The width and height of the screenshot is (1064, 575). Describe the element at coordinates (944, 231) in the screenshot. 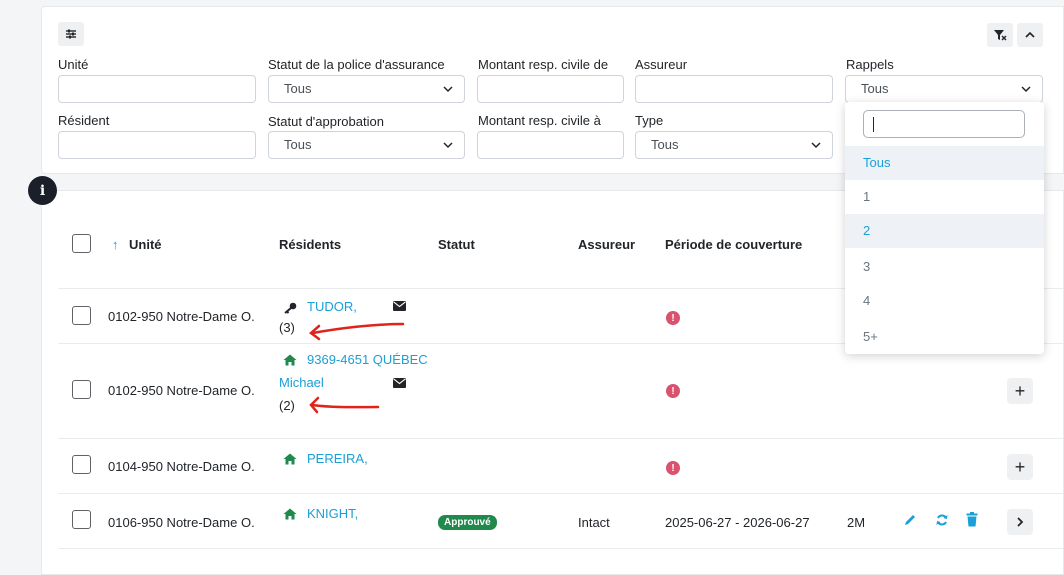

I see `rappels-option-2: 2` at that location.